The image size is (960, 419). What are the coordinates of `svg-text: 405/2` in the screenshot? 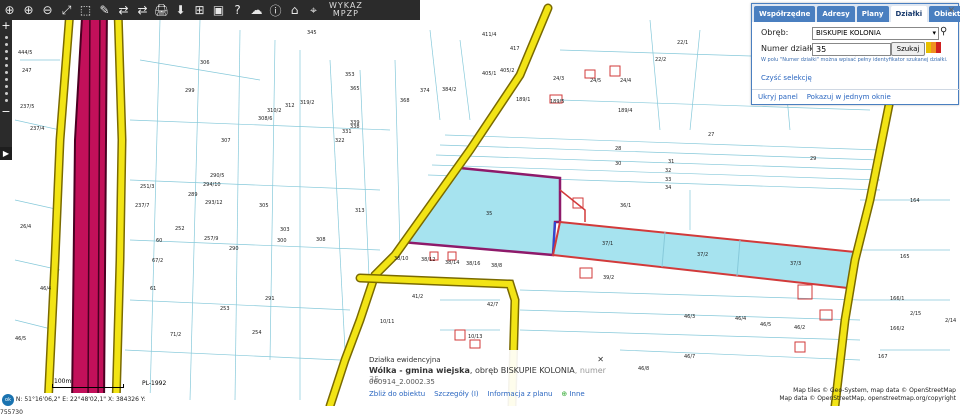 It's located at (507, 71).